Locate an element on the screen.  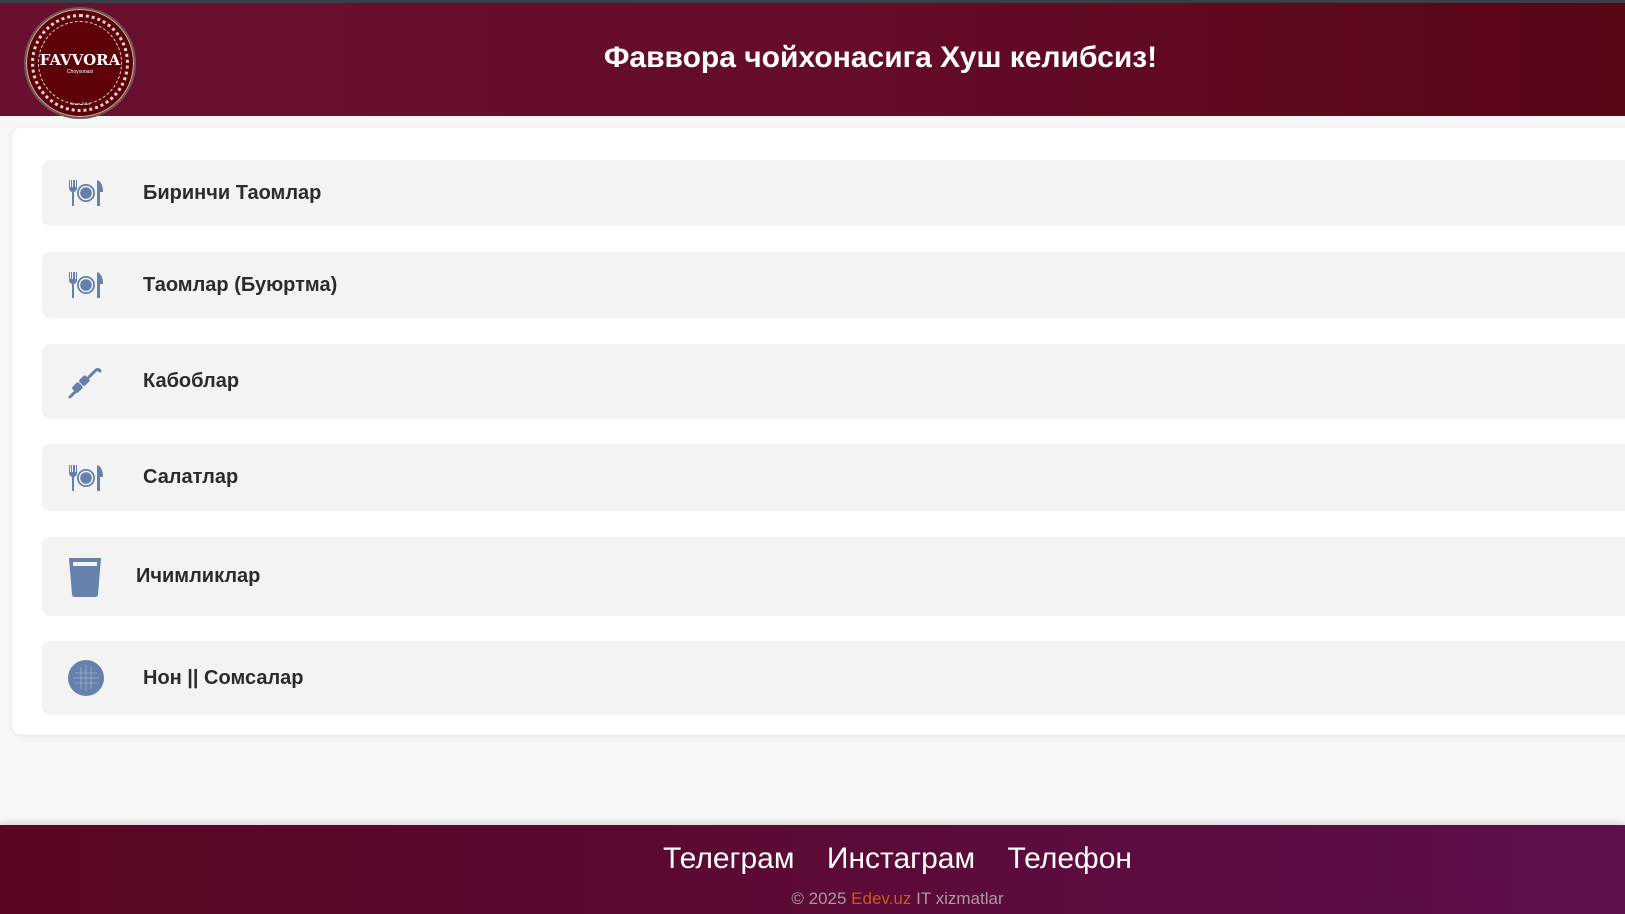
copyright: © 2025 Edev.uz IT xizmatlar is located at coordinates (812, 899).